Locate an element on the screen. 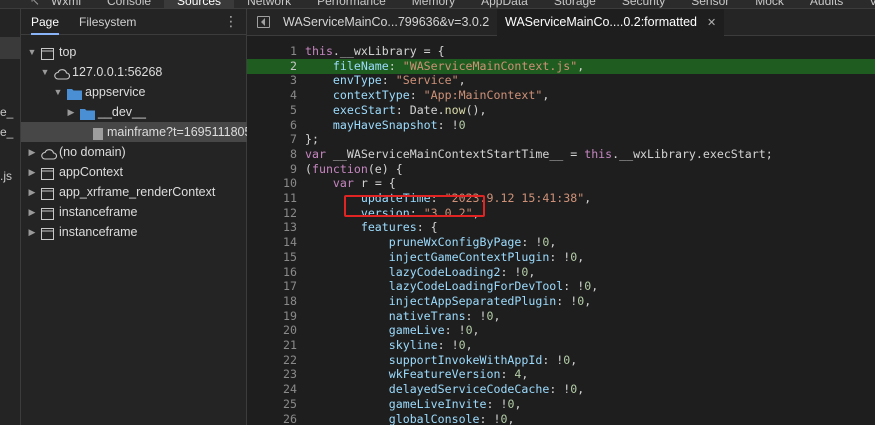 Image resolution: width=875 pixels, height=425 pixels. tree-item: ▶ app_xrframe_renderContext is located at coordinates (134, 192).